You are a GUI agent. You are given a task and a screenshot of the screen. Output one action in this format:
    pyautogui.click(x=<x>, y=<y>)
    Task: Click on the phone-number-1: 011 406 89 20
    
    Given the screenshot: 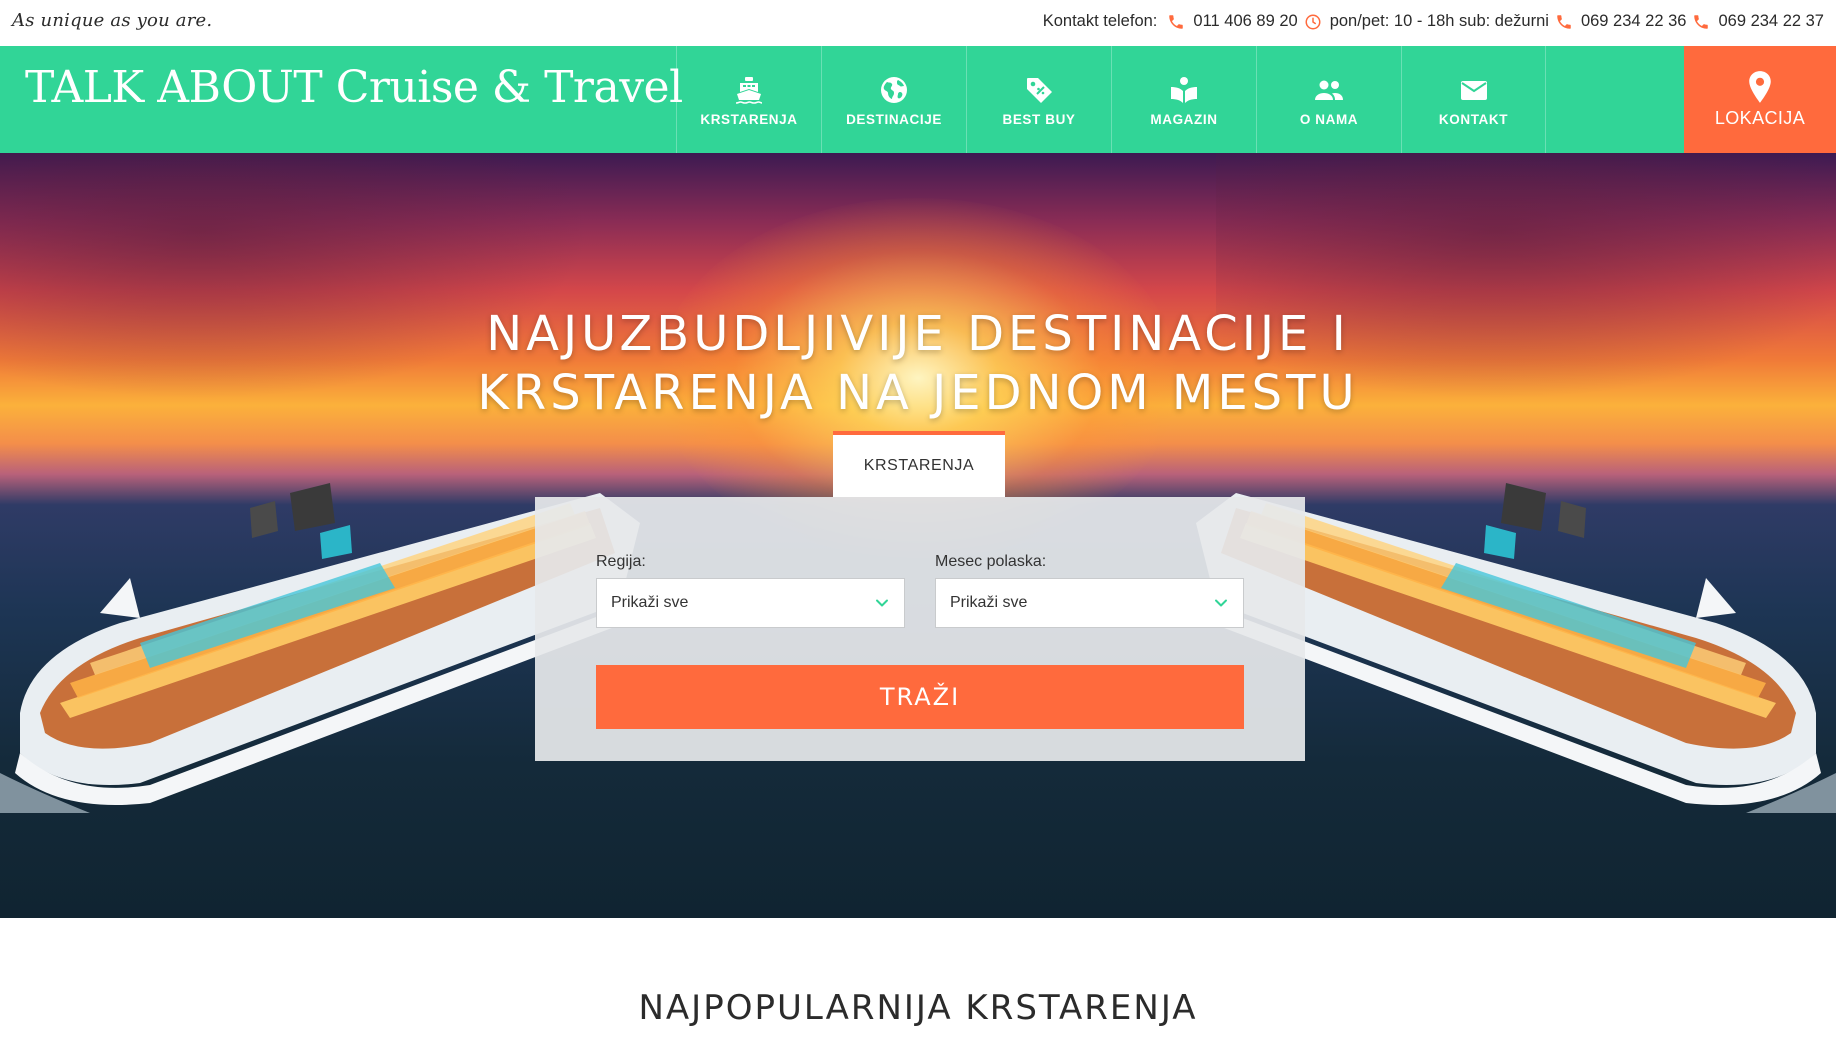 What is the action you would take?
    pyautogui.click(x=1245, y=21)
    